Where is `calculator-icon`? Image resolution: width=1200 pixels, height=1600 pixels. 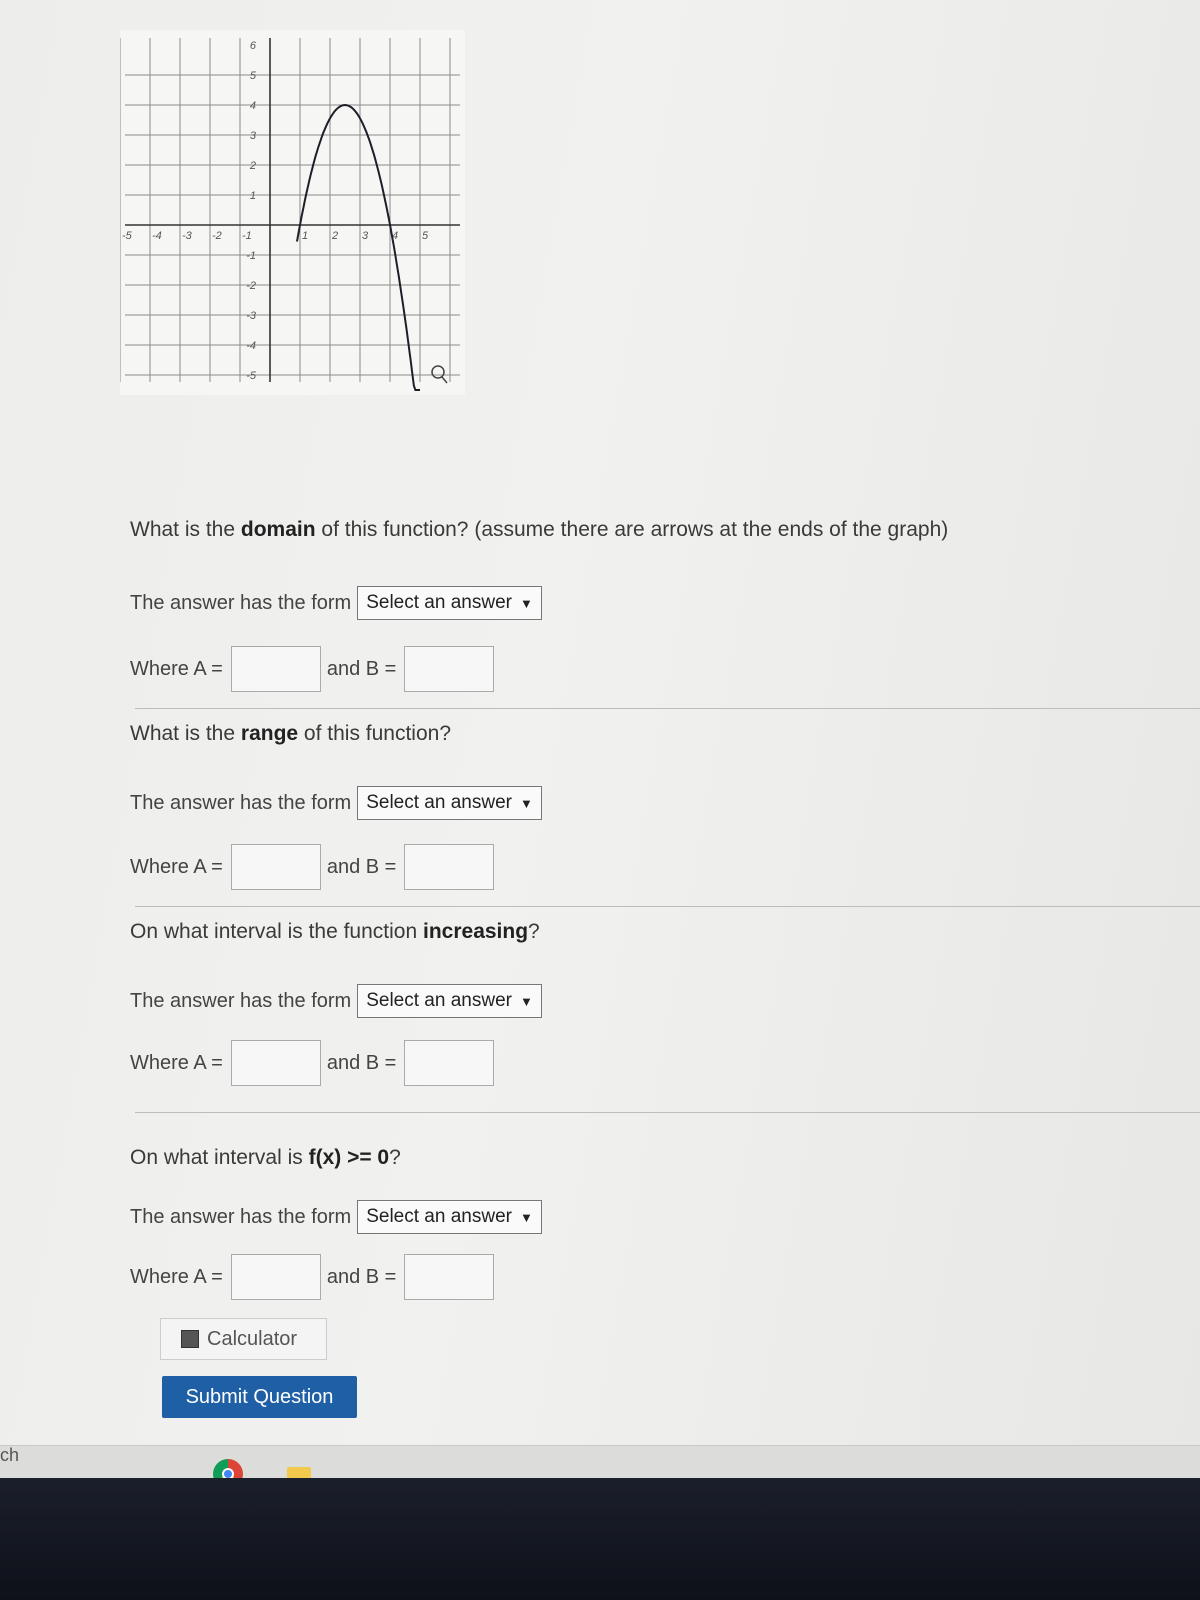 calculator-icon is located at coordinates (190, 1339).